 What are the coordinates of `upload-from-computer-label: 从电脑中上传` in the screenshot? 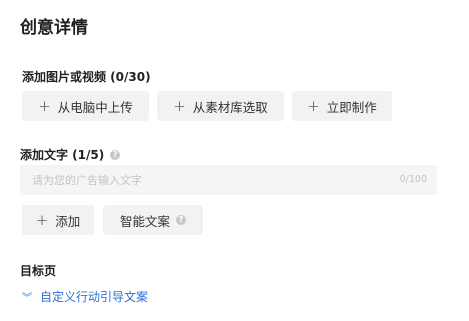 It's located at (95, 107).